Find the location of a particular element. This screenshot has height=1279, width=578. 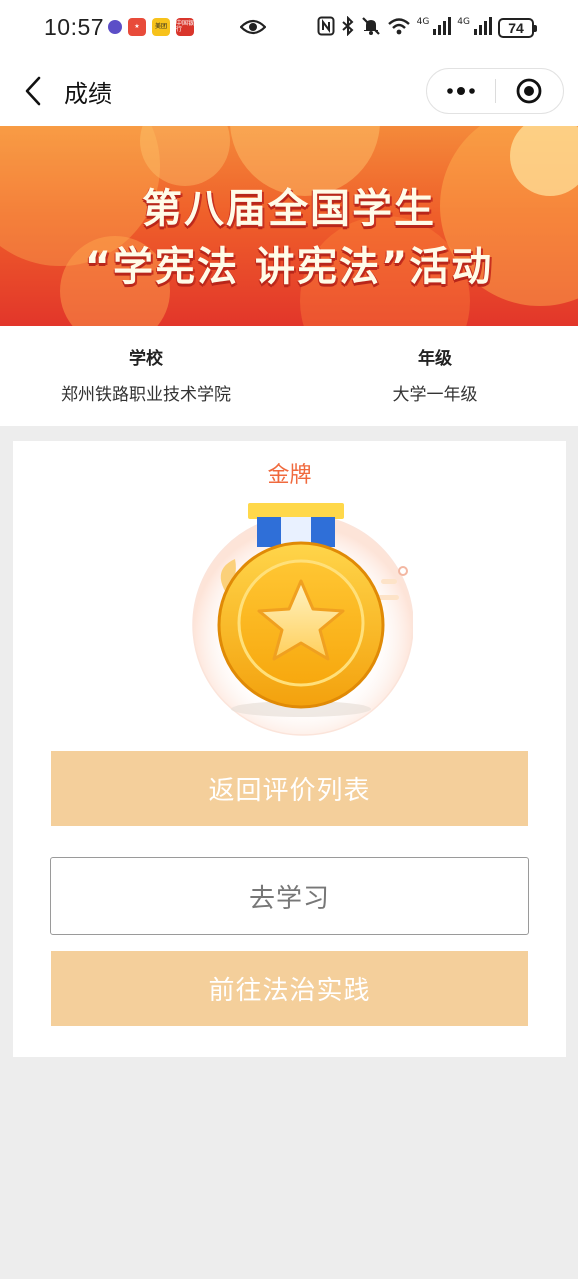

mini-program-capsule is located at coordinates (495, 91).